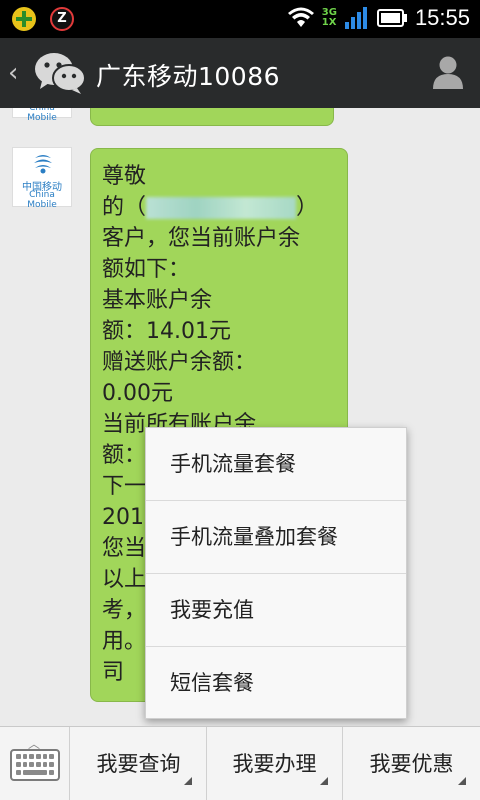 Image resolution: width=480 pixels, height=800 pixels. I want to click on chat-title: 广东移动10086, so click(188, 76).